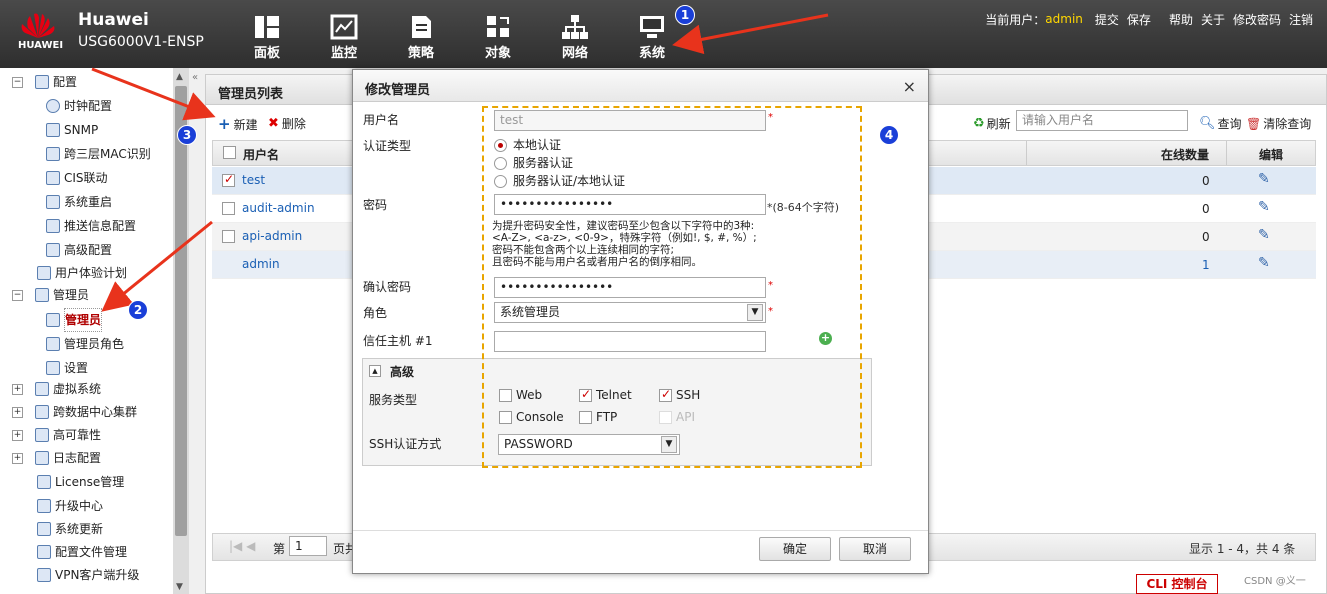 This screenshot has width=1327, height=594. I want to click on arrow-to-new, so click(153, 94).